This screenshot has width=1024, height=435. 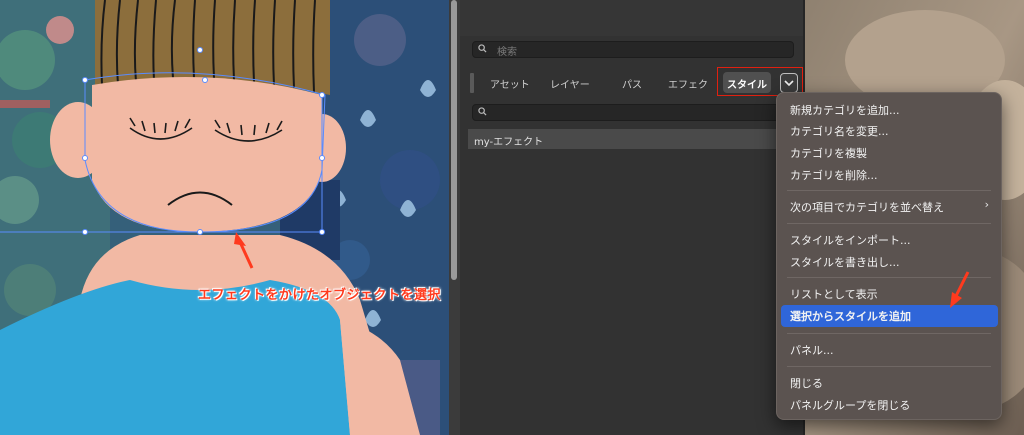 What do you see at coordinates (834, 294) in the screenshot?
I see `menu-item-view-as-list: リストとして表示` at bounding box center [834, 294].